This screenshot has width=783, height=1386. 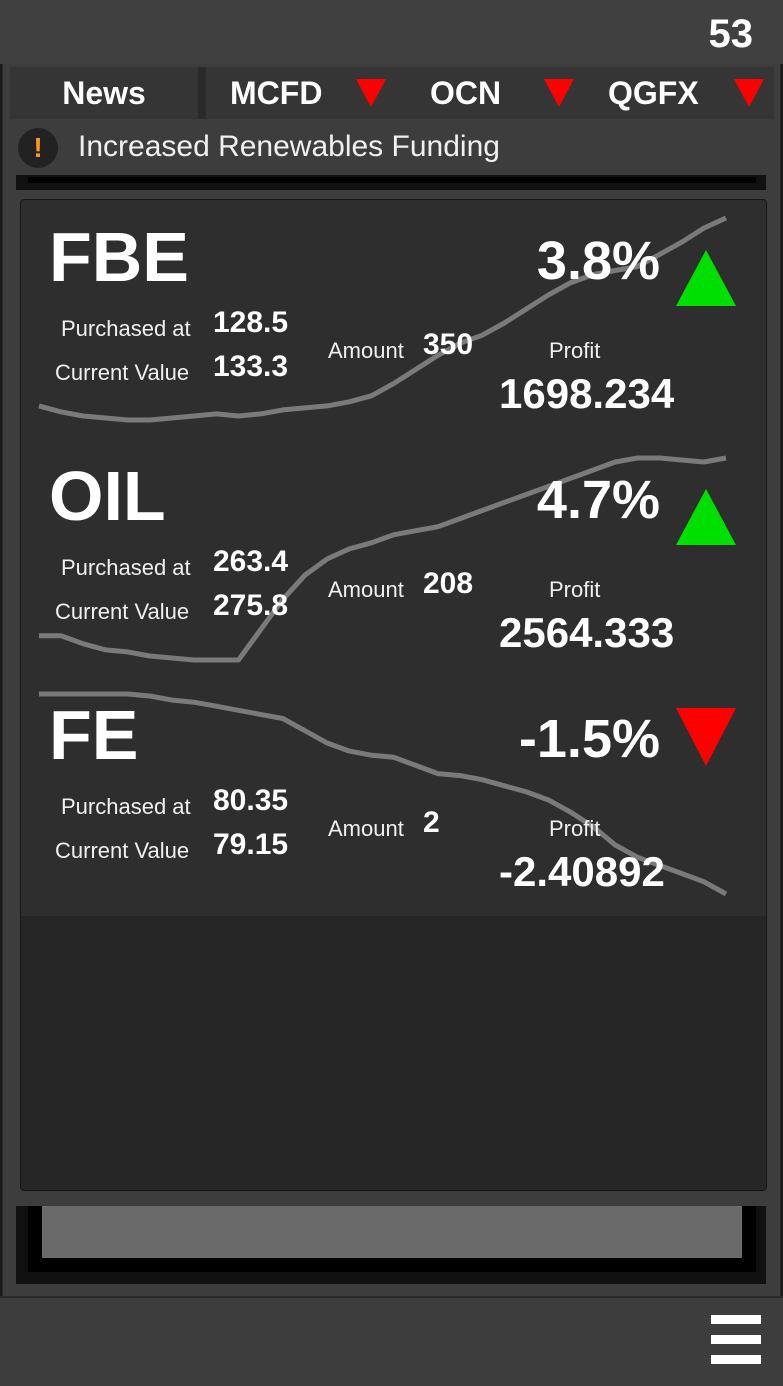 What do you see at coordinates (392, 180) in the screenshot?
I see `slot-divider-inner` at bounding box center [392, 180].